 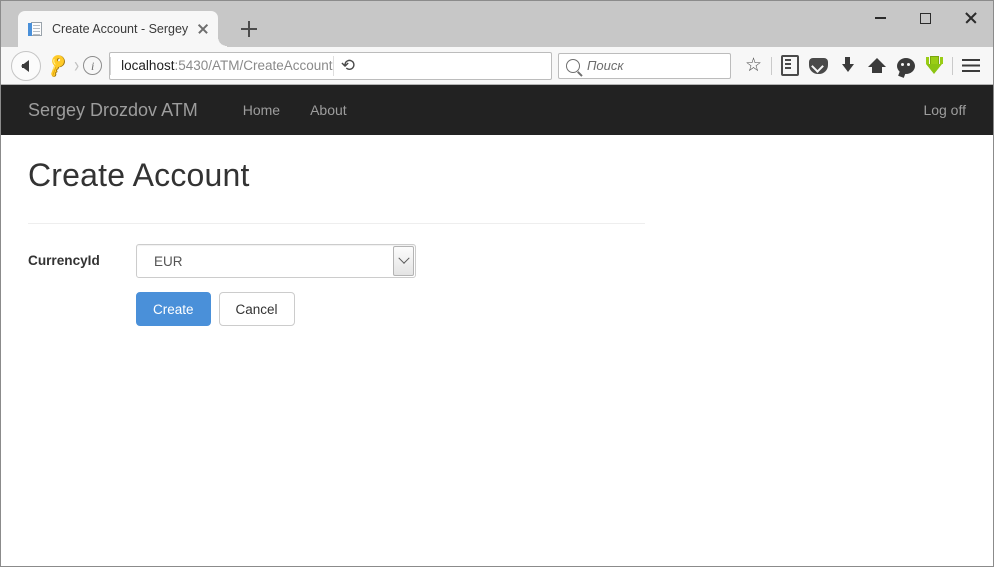 I want to click on page-title: Create Account, so click(x=139, y=175).